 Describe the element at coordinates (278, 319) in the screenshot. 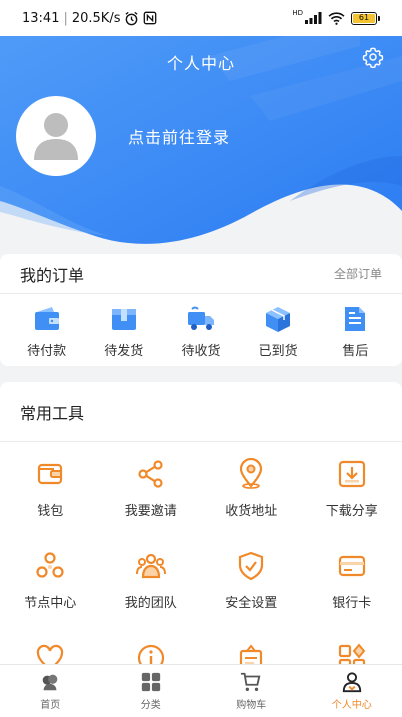

I see `arrived-box-icon` at that location.